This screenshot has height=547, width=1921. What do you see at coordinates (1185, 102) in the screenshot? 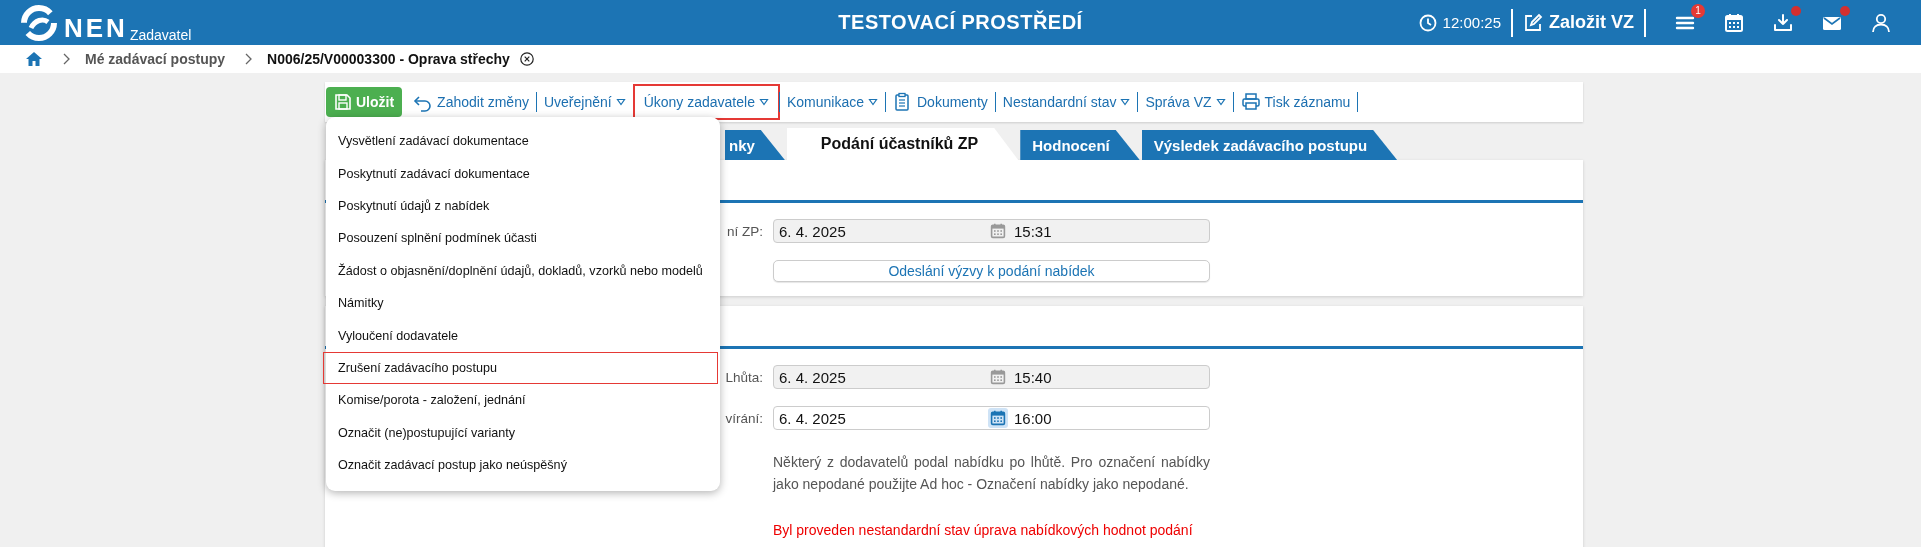
I see `toolbar-dropdown: Správa VZ` at bounding box center [1185, 102].